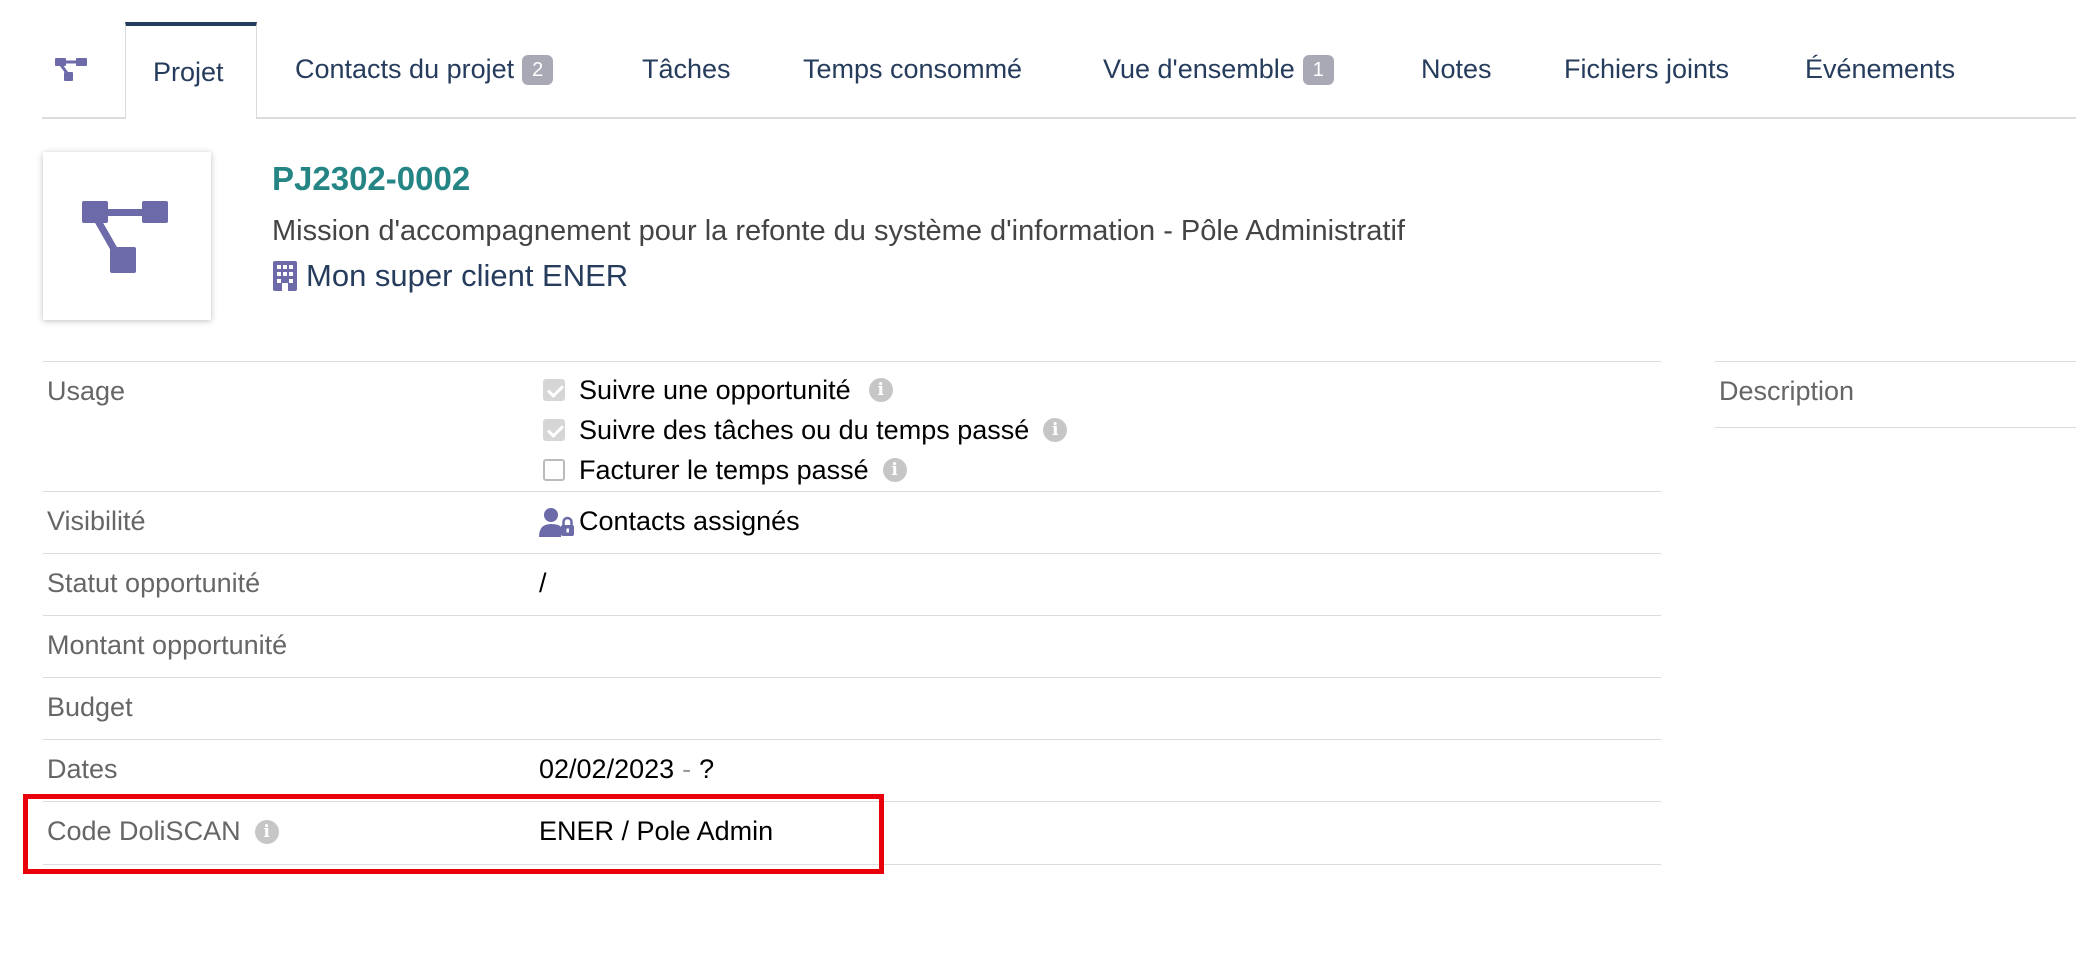 The image size is (2076, 966). I want to click on end-date: ?, so click(707, 769).